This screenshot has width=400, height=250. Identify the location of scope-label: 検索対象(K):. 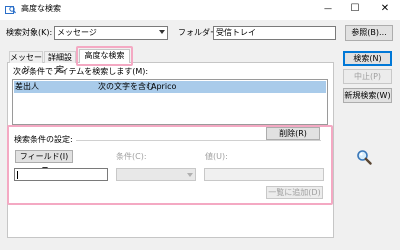
(29, 32).